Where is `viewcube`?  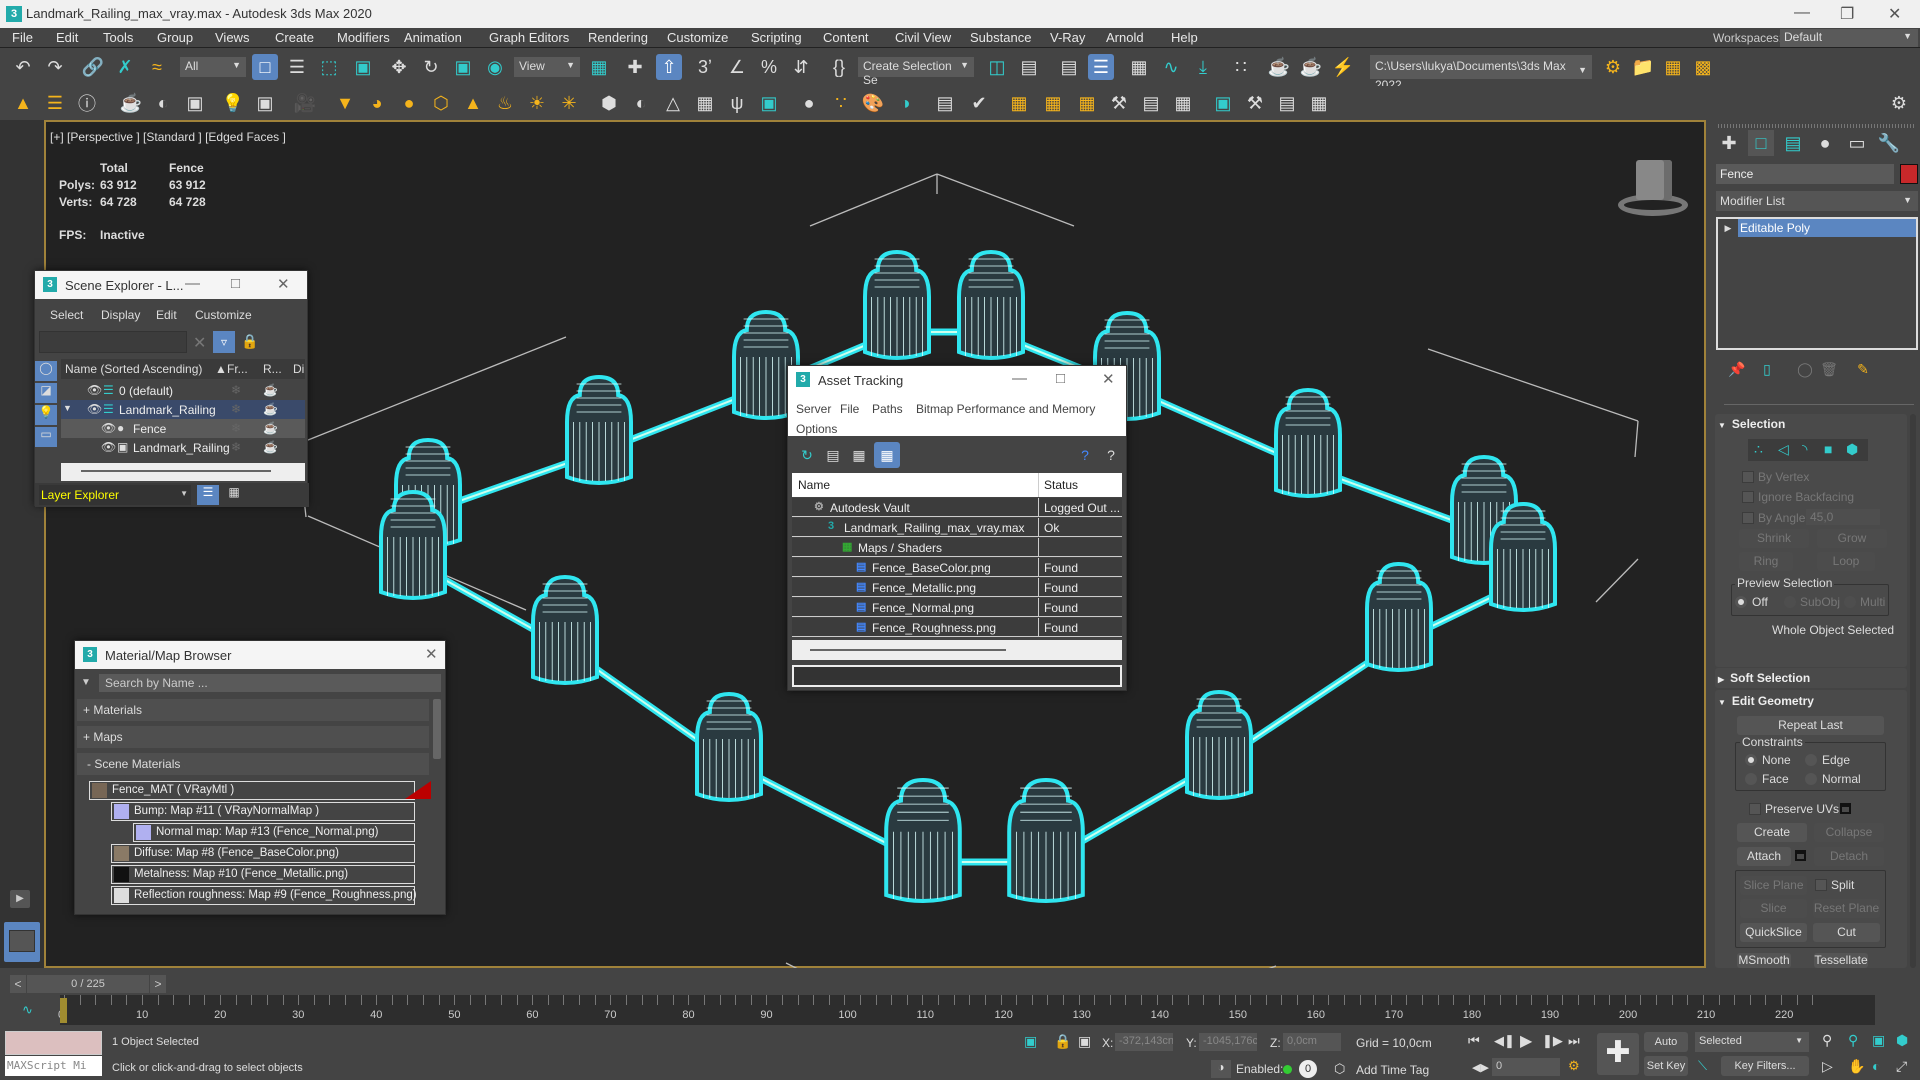
viewcube is located at coordinates (1654, 187).